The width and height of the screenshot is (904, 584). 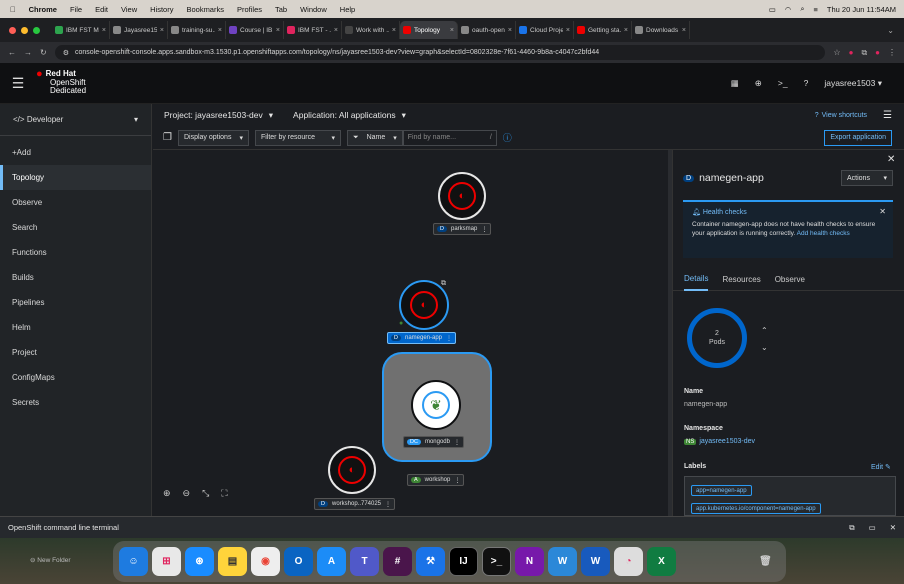 What do you see at coordinates (881, 467) in the screenshot?
I see `edit-labels-link: Edit ✎` at bounding box center [881, 467].